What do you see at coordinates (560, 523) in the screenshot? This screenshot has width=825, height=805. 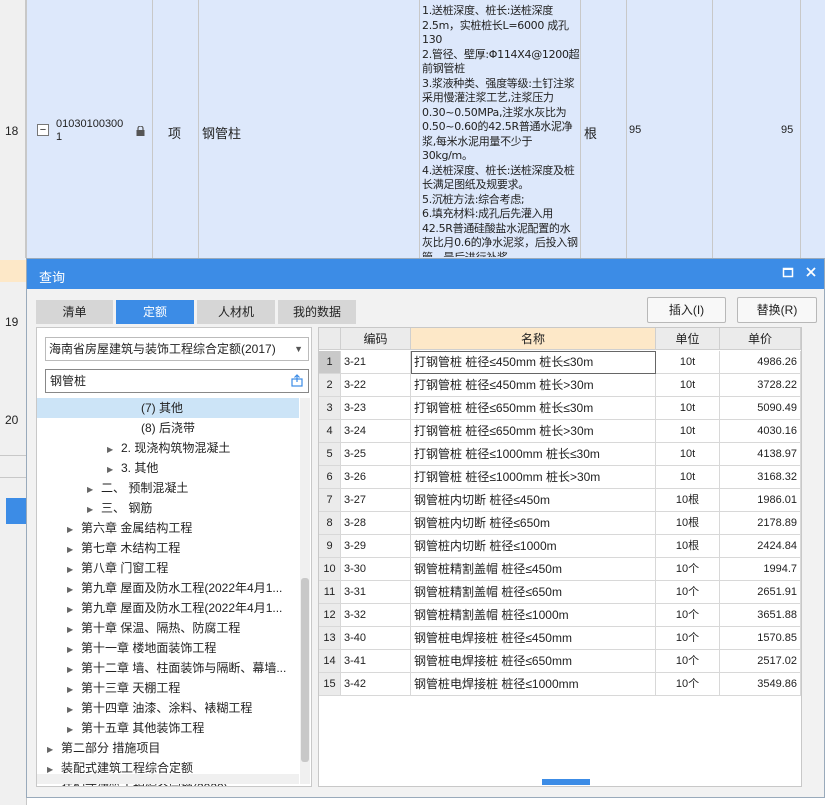 I see `table-row: 8 3-28 钢管桩内切断 桩径≤650m 10根 2178.89` at bounding box center [560, 523].